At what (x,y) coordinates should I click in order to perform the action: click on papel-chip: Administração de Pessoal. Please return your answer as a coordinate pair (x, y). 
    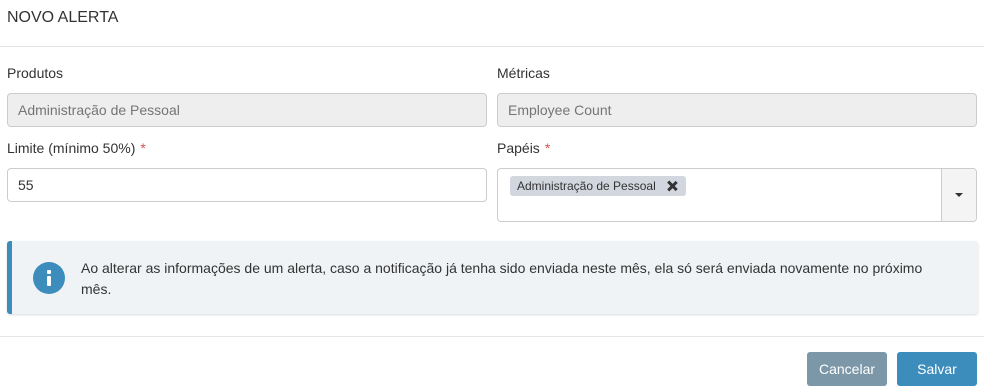
    Looking at the image, I should click on (598, 186).